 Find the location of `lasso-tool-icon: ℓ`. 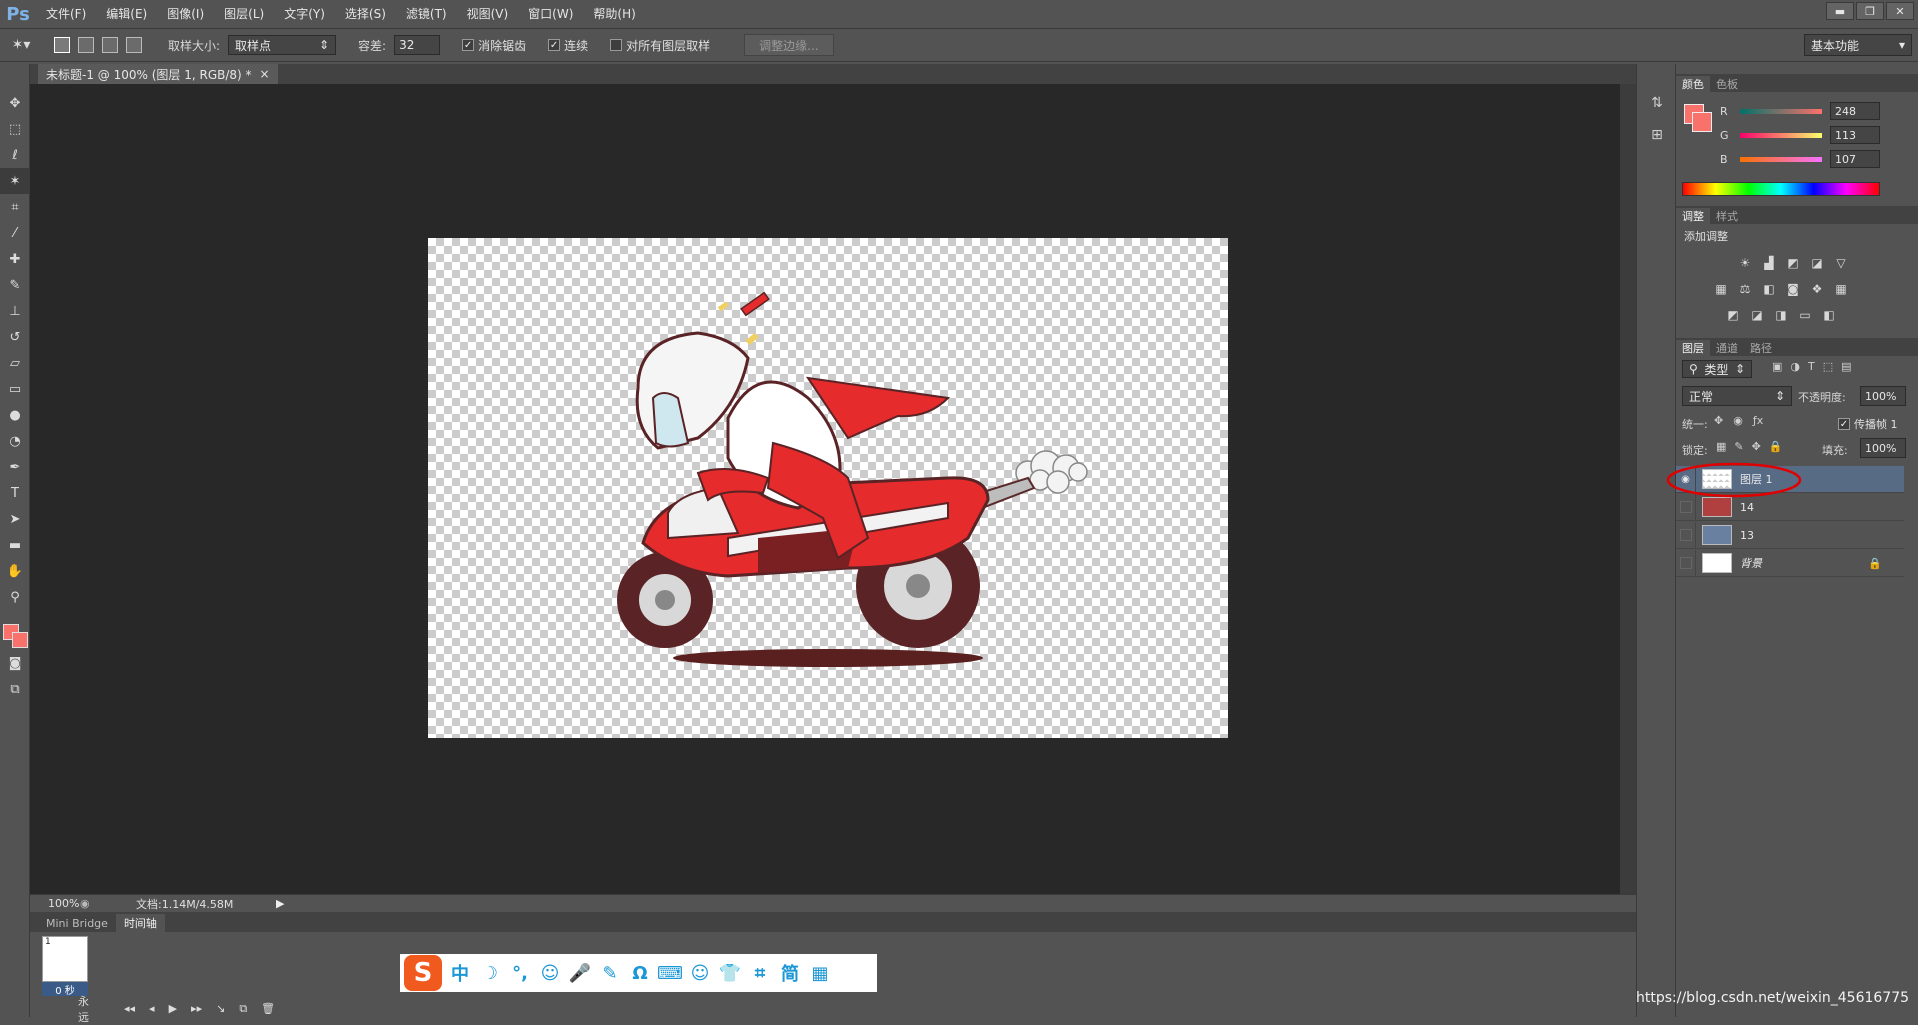

lasso-tool-icon: ℓ is located at coordinates (15, 155).